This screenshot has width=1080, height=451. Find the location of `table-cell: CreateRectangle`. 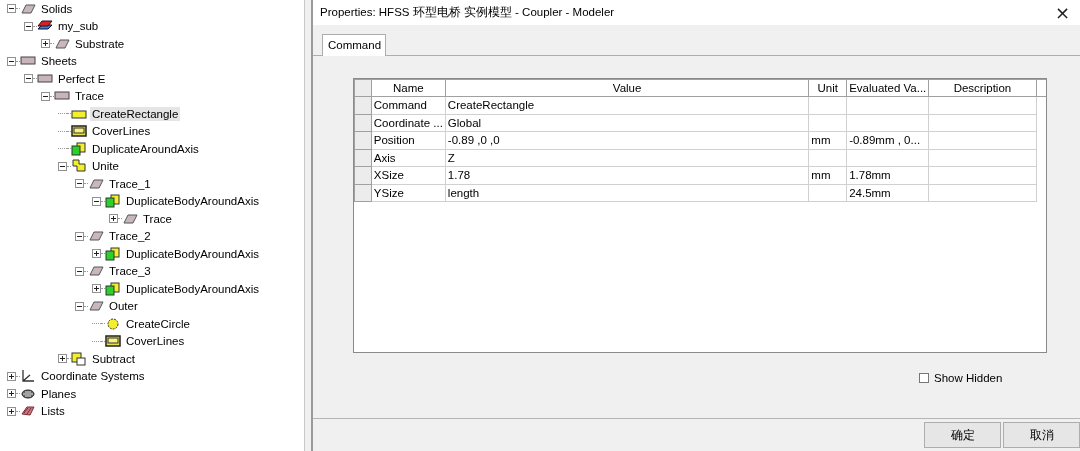

table-cell: CreateRectangle is located at coordinates (627, 105).